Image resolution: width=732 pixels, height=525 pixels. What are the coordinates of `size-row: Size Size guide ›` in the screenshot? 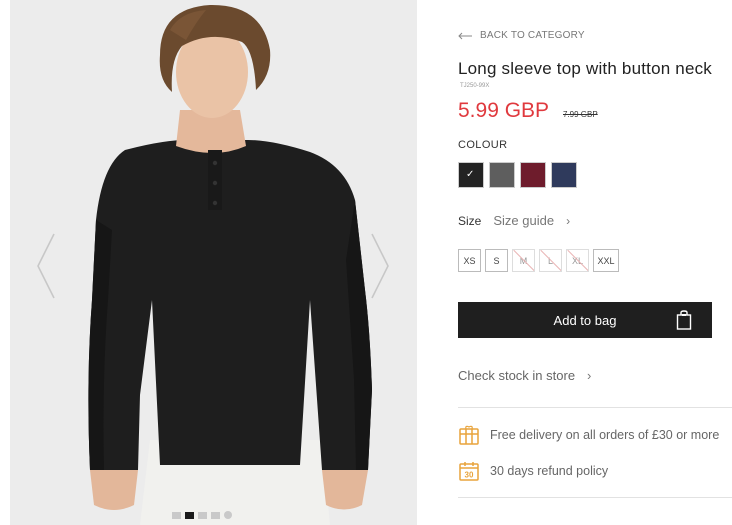 It's located at (514, 220).